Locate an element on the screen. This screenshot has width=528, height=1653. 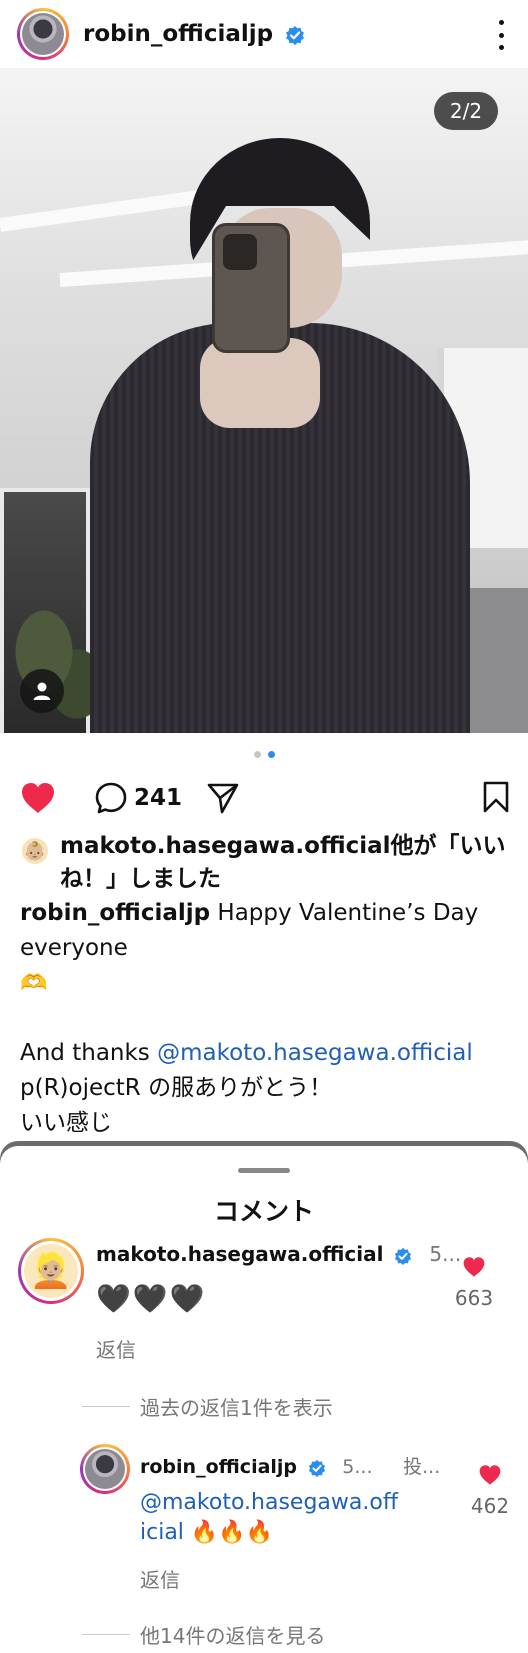
save-button is located at coordinates (496, 799).